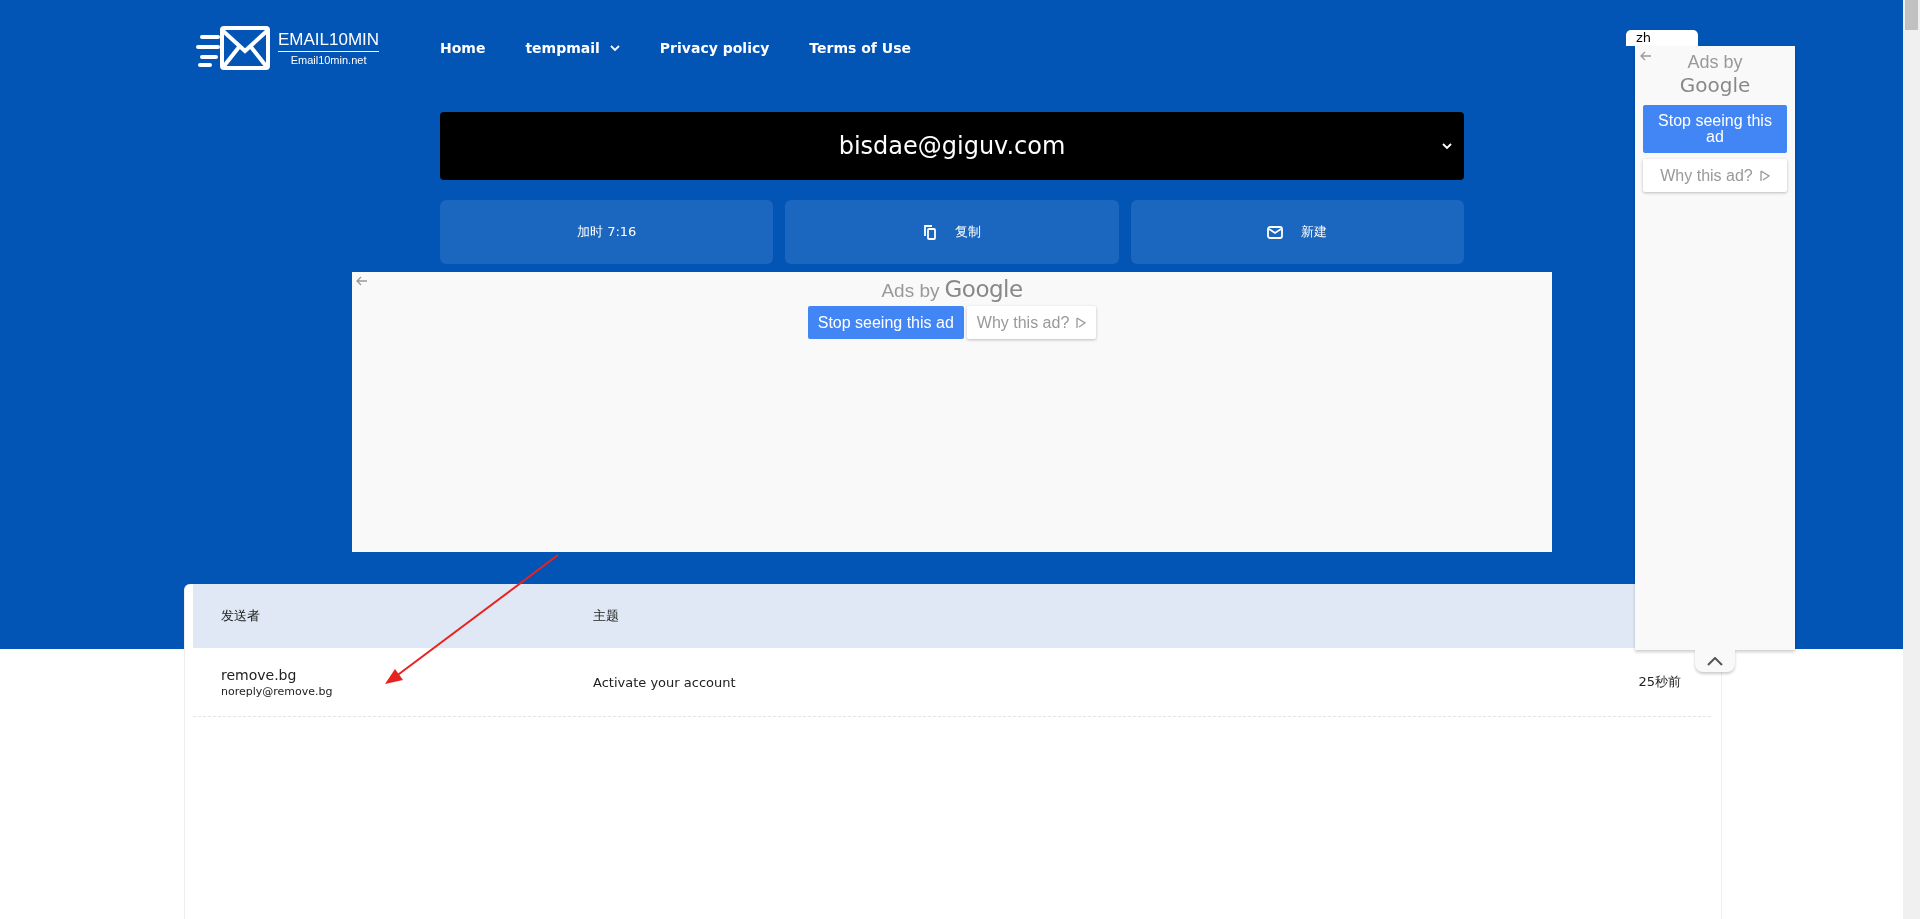 Image resolution: width=1920 pixels, height=919 pixels. I want to click on mail-icon, so click(1275, 232).